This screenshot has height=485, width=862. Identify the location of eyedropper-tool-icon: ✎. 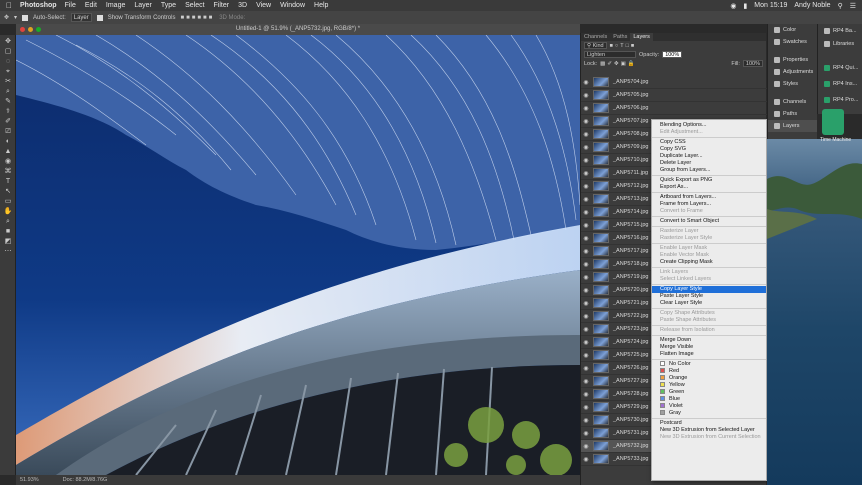
(8, 101).